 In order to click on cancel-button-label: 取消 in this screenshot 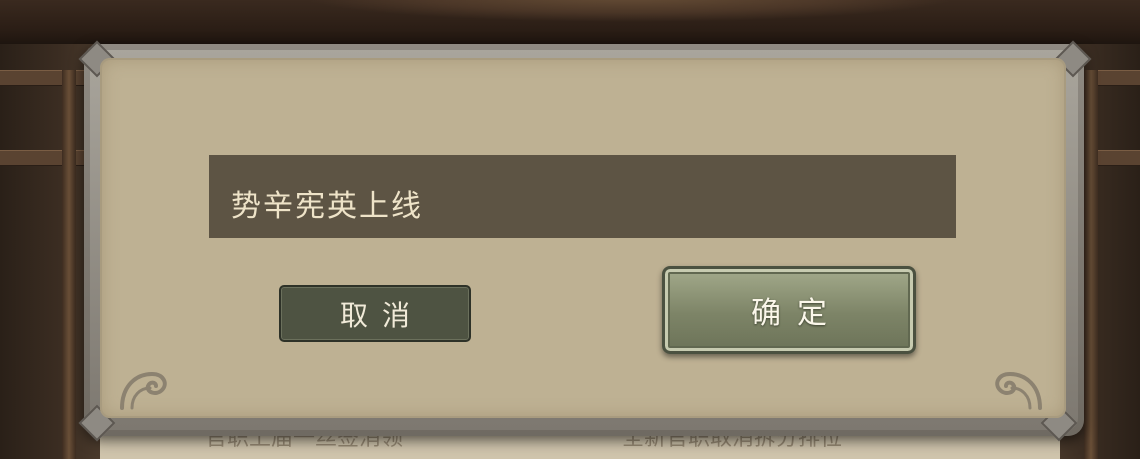, I will do `click(381, 315)`.